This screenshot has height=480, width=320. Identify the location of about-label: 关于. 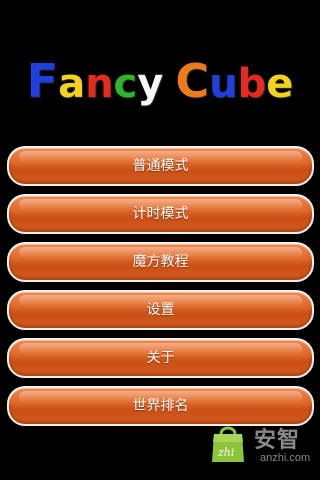
(160, 358).